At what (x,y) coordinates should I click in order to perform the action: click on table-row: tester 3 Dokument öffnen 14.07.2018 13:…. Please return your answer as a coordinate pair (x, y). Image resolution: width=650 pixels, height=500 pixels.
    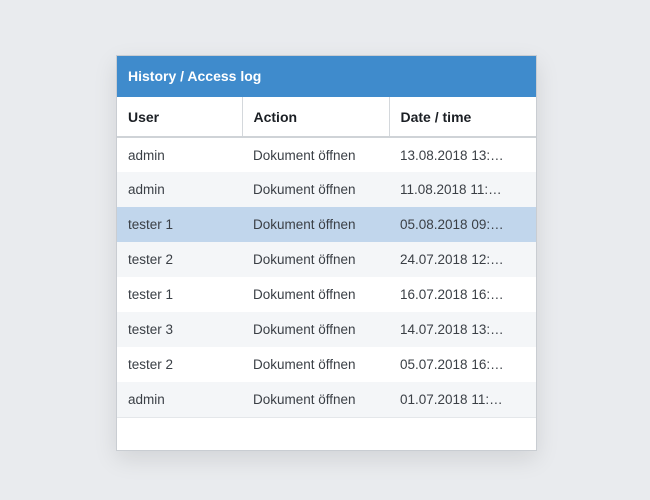
    Looking at the image, I should click on (326, 329).